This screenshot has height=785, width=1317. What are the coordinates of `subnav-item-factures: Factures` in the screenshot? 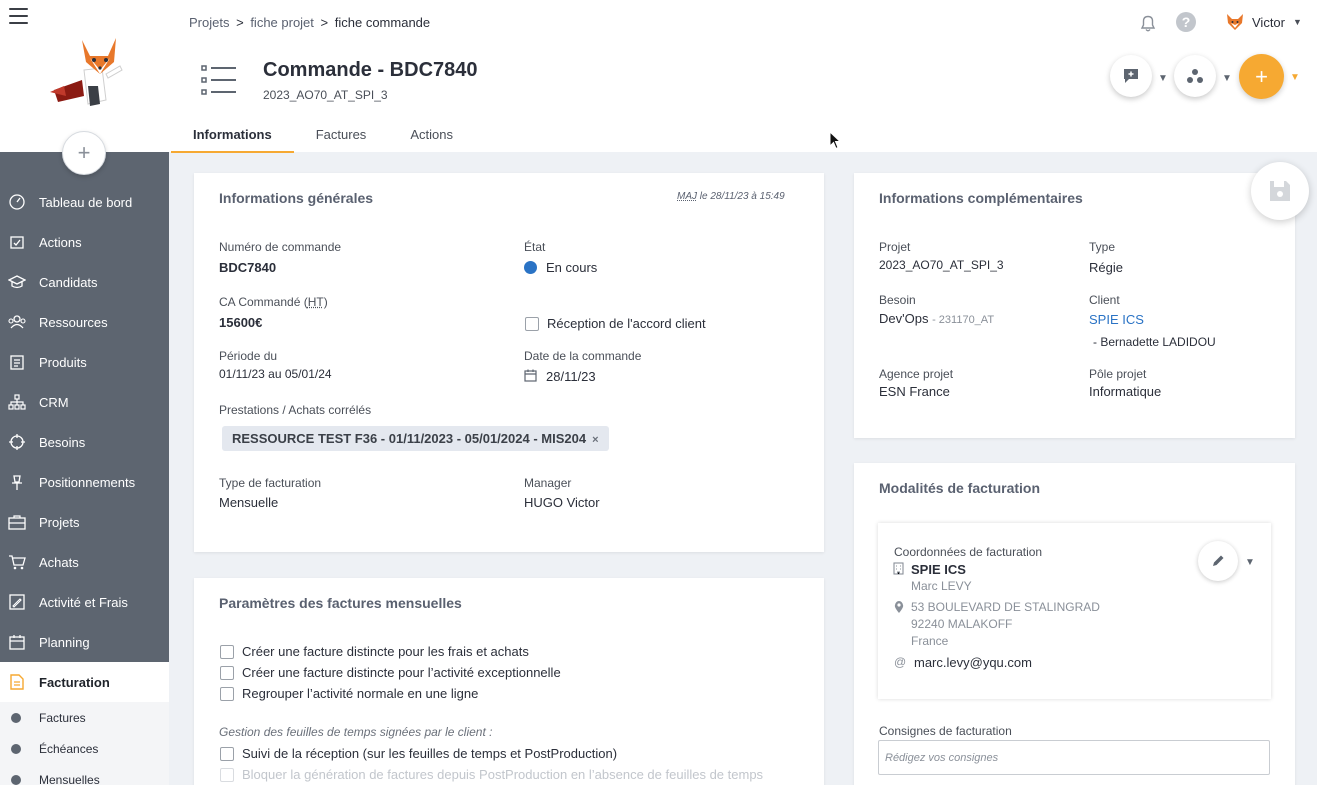 It's located at (84, 717).